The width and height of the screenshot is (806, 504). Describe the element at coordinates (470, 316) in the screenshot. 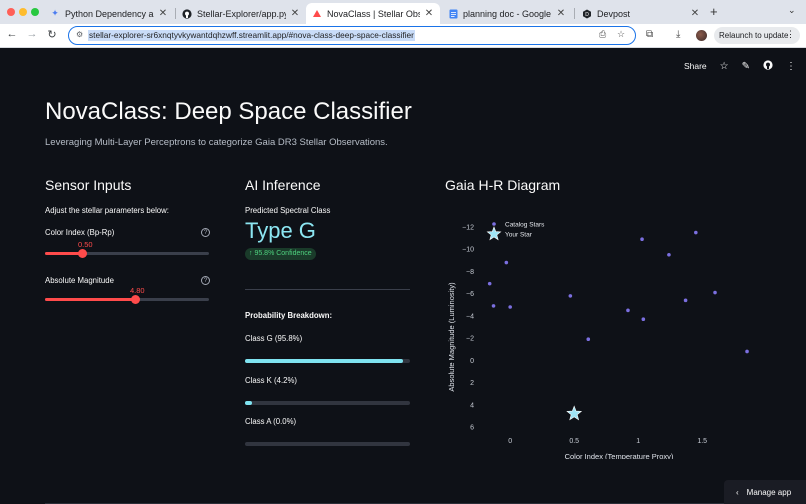

I see `y-tick-label: −4` at that location.